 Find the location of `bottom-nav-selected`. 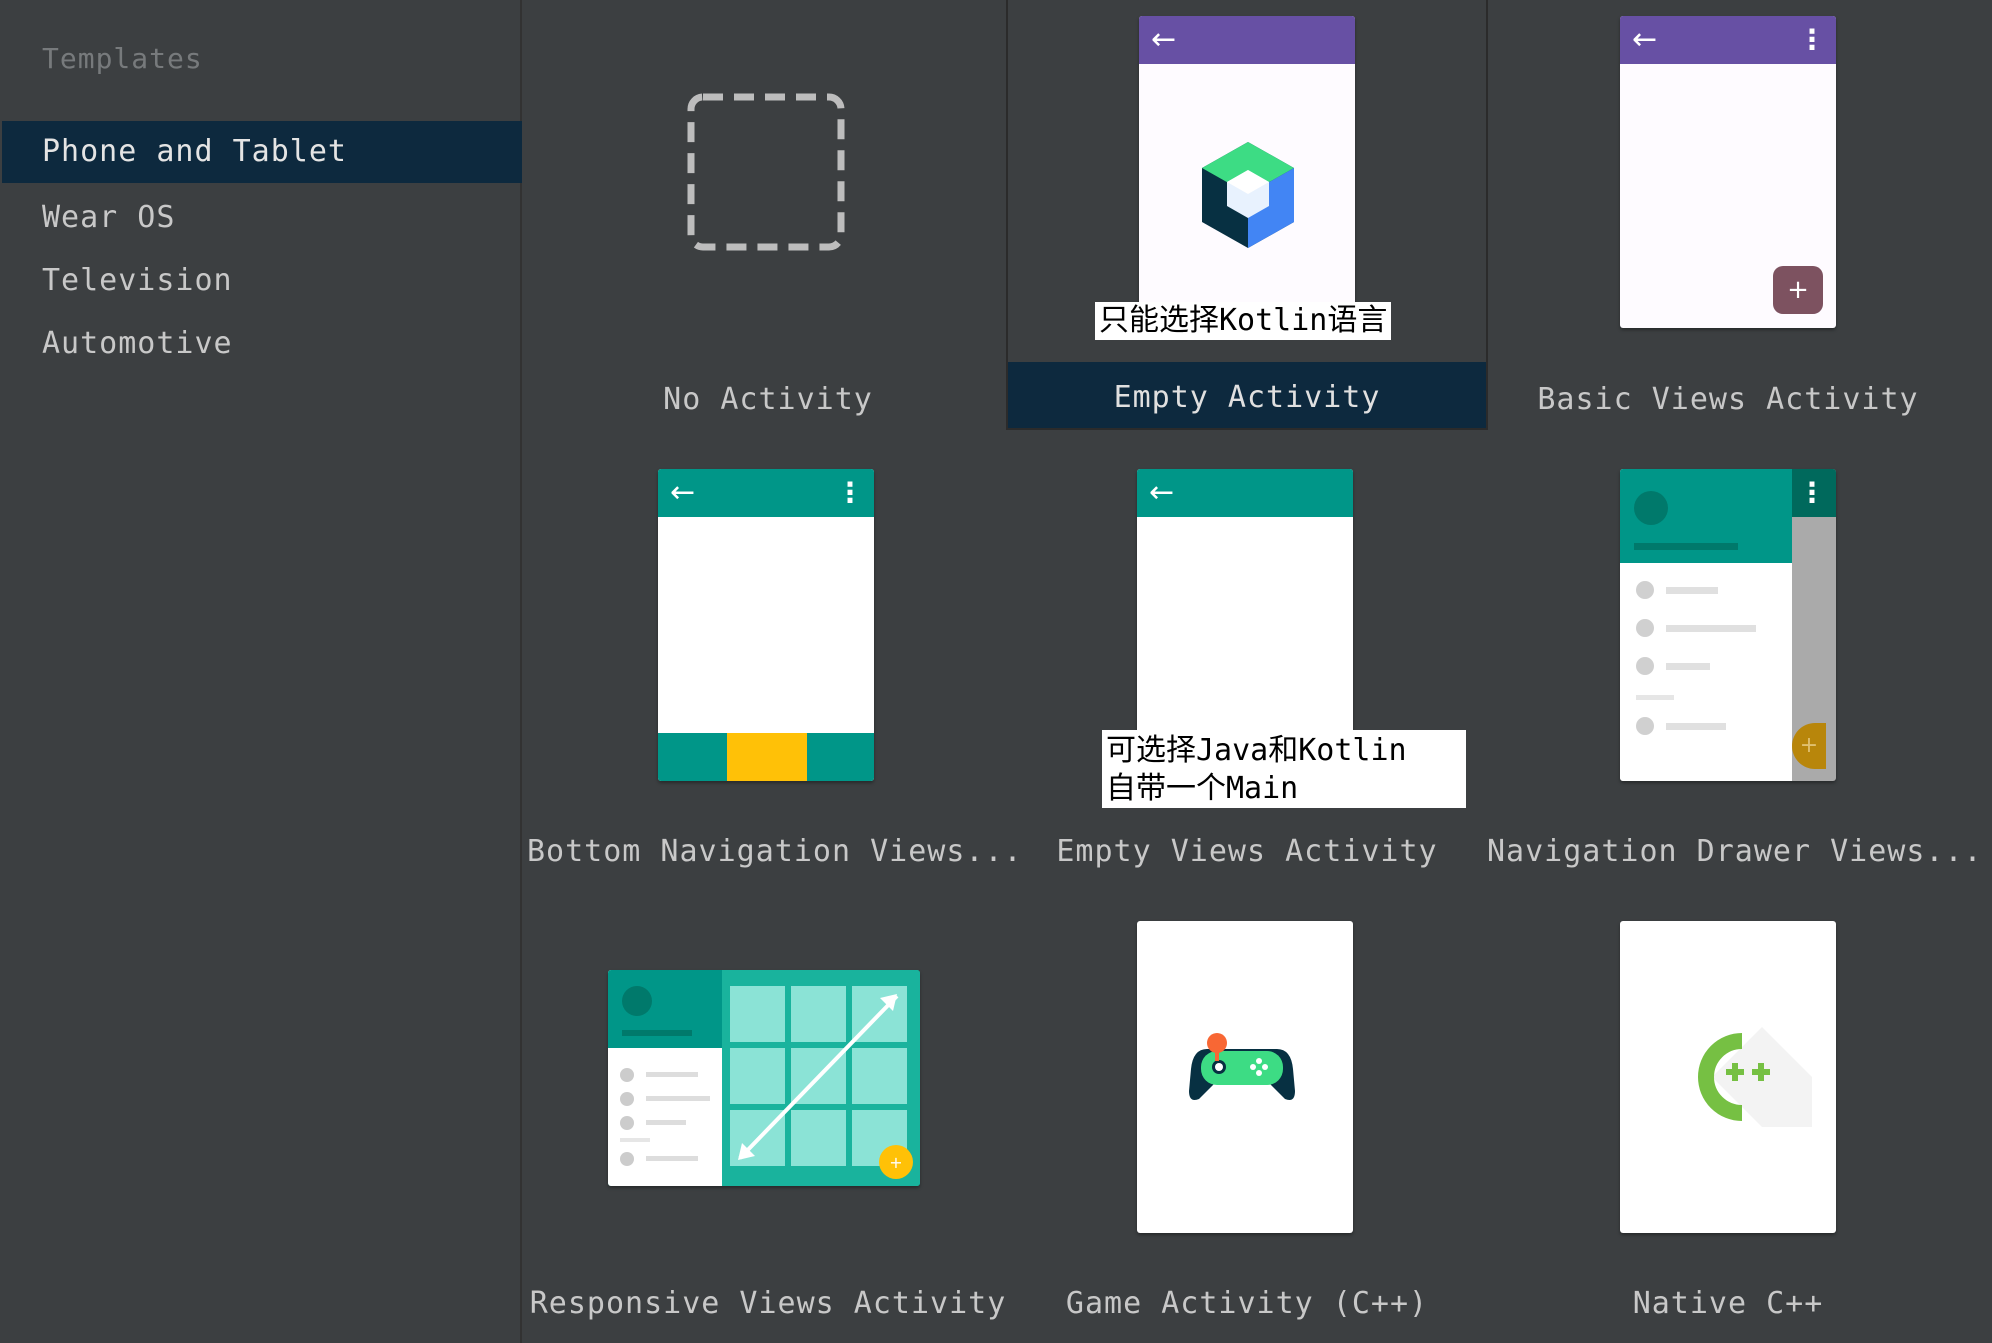

bottom-nav-selected is located at coordinates (767, 757).